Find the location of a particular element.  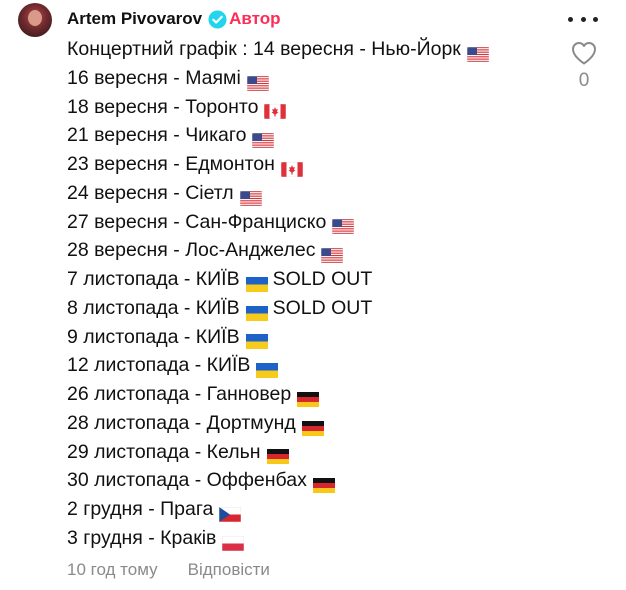

line-text: 3 грудня - Краків is located at coordinates (142, 537).